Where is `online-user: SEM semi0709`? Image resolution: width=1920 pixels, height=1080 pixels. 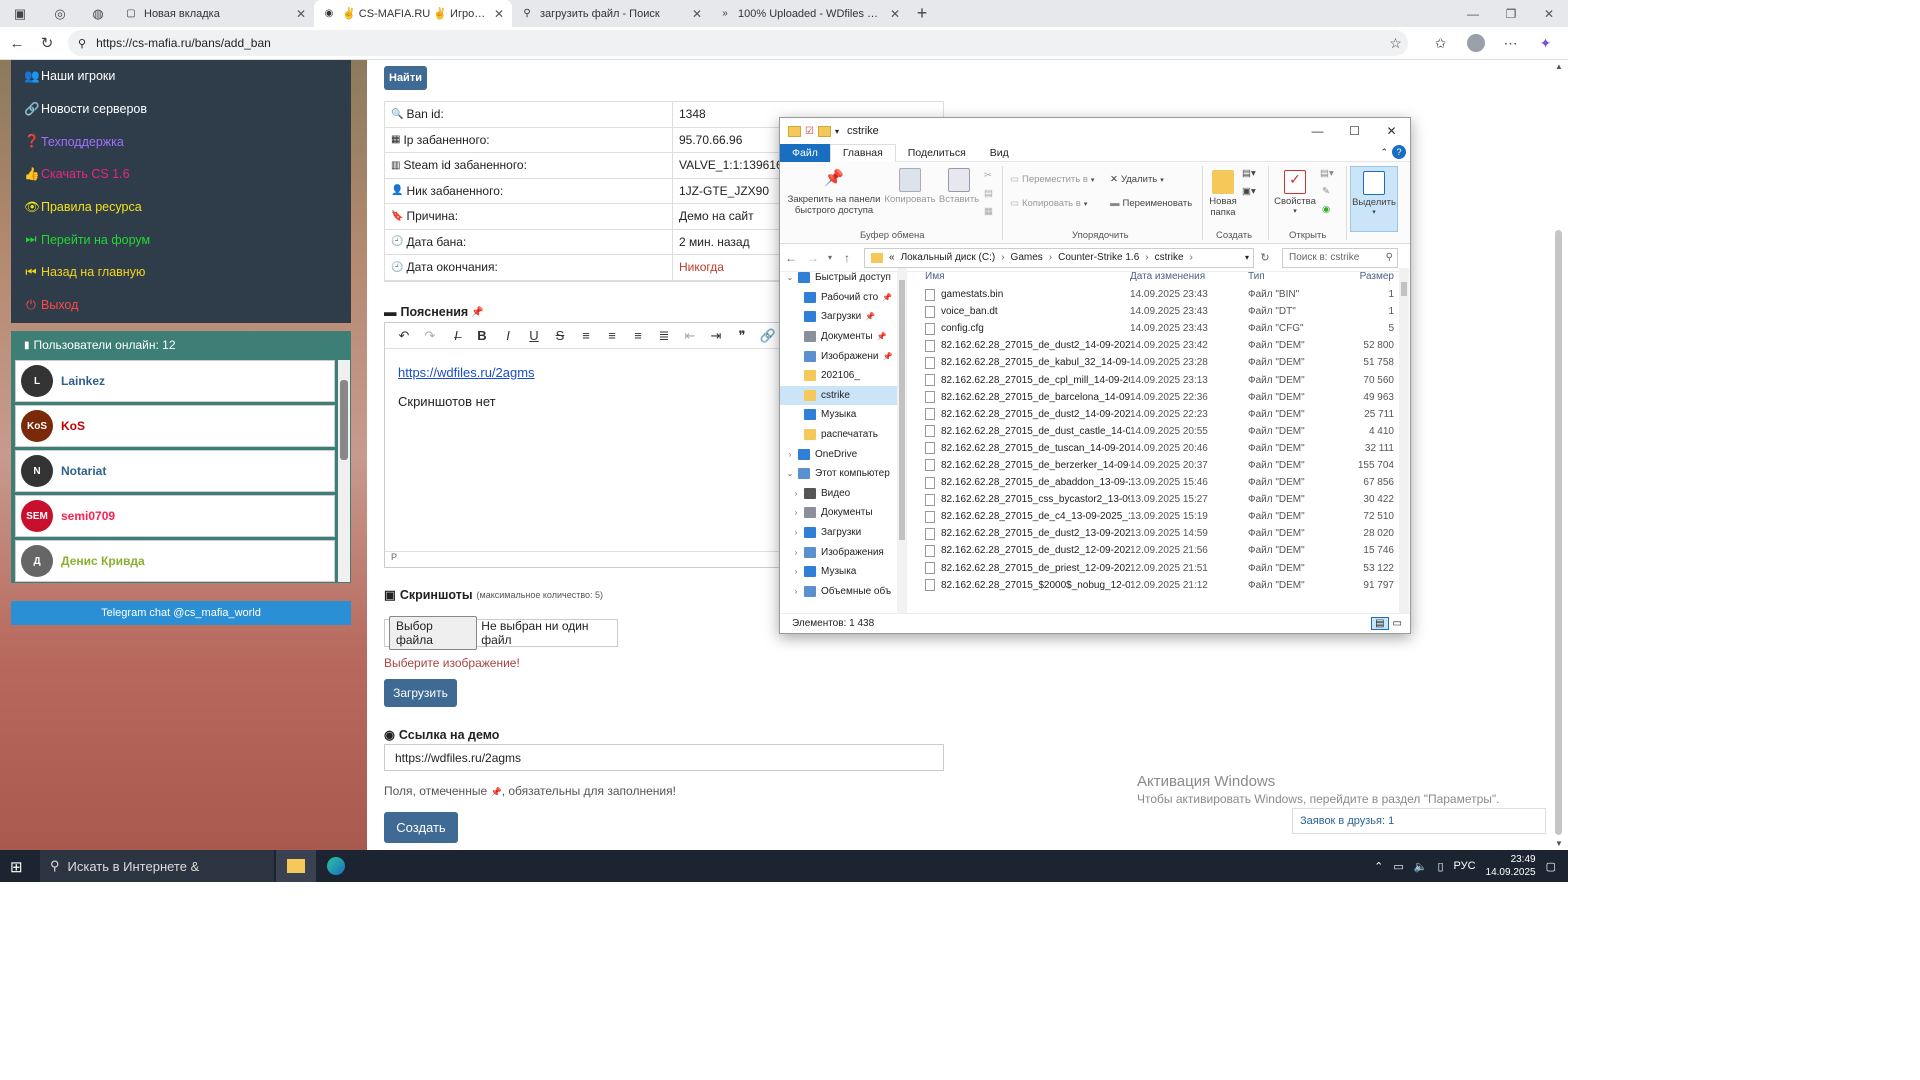
online-user: SEM semi0709 is located at coordinates (175, 516).